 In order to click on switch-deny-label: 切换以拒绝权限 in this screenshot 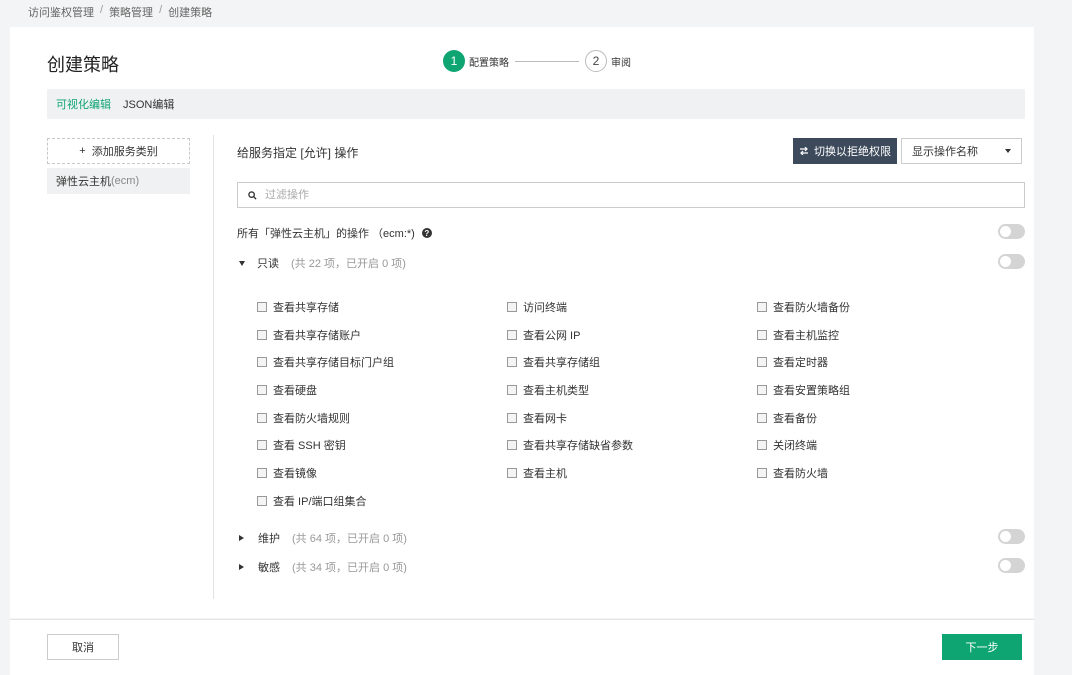, I will do `click(852, 152)`.